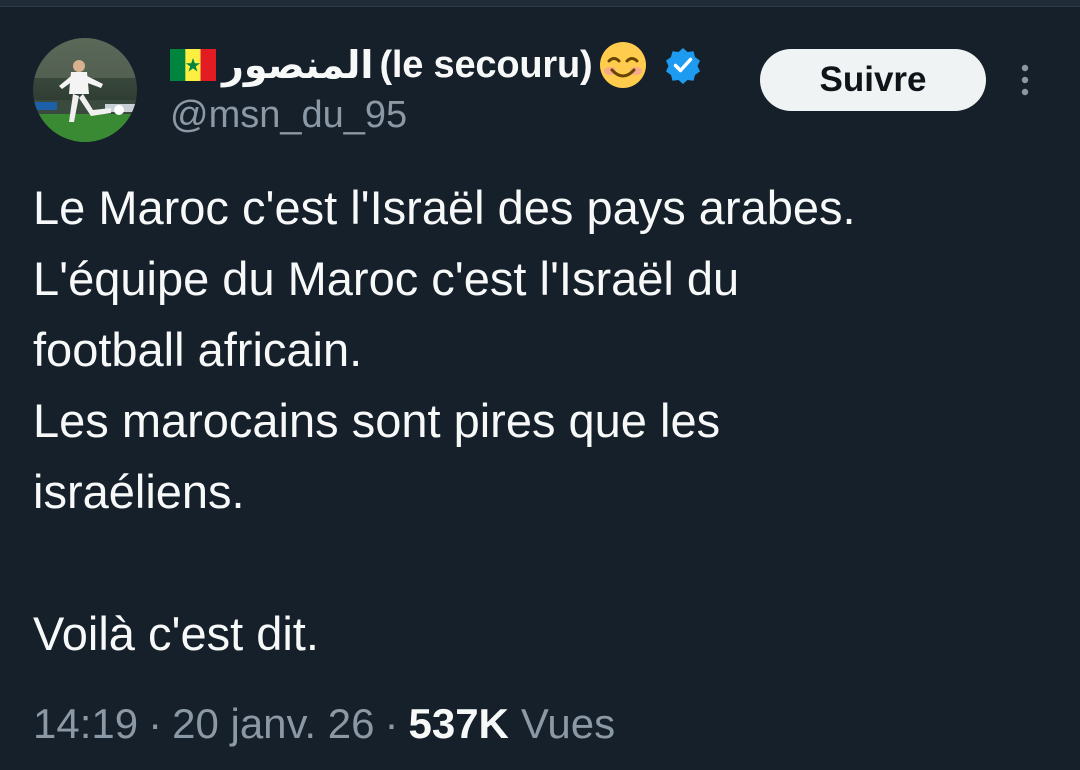 This screenshot has height=770, width=1080. I want to click on display-name-arabic: المنصور, so click(298, 65).